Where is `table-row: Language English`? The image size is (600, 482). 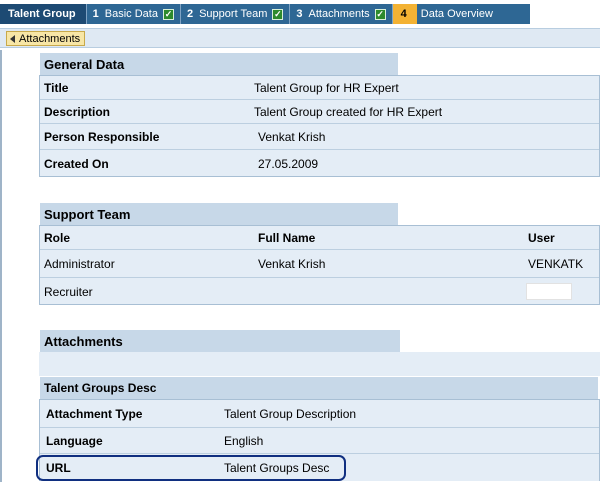
table-row: Language English is located at coordinates (319, 441).